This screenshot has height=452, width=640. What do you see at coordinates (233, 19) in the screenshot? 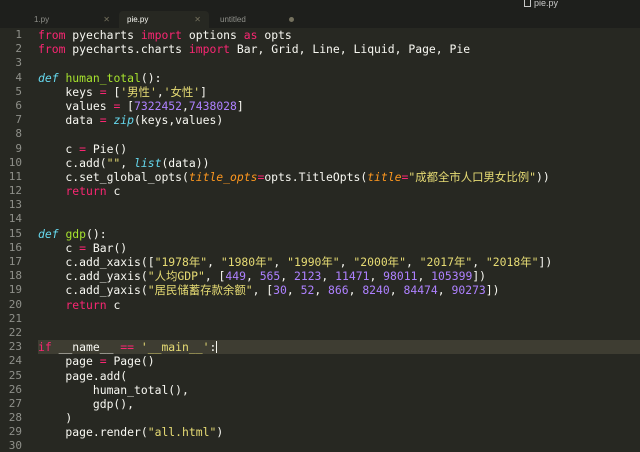
I see `tab-label: untitled` at bounding box center [233, 19].